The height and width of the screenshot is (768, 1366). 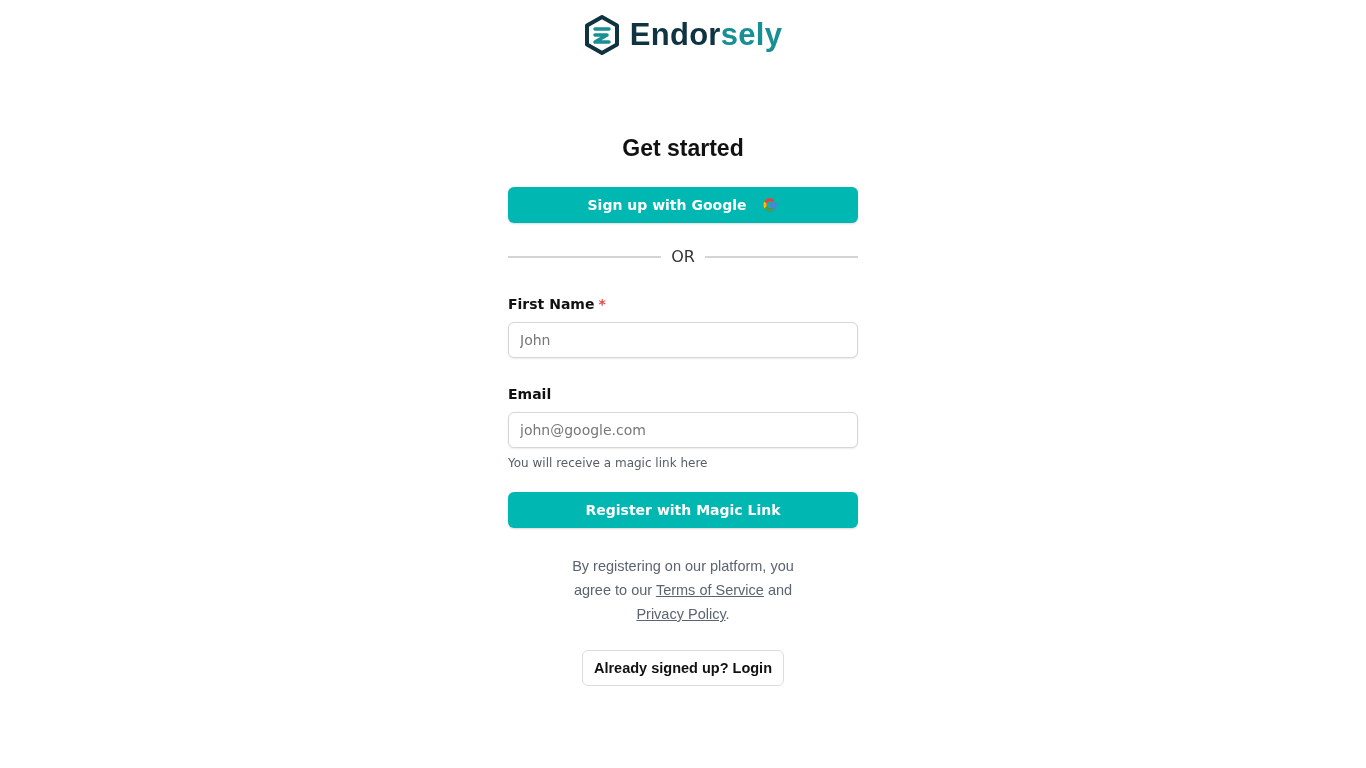 I want to click on input-field: John, so click(x=683, y=340).